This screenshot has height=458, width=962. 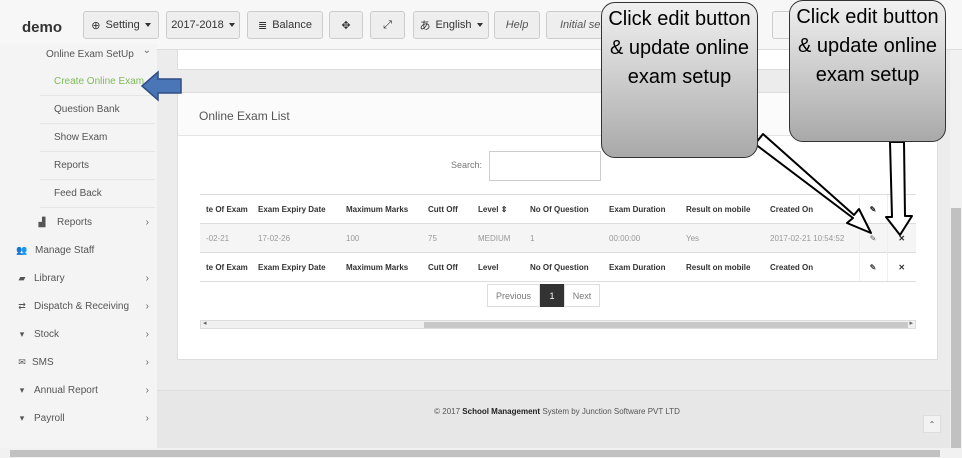 I want to click on sidebar-item-question-bank: Question Bank, so click(x=97, y=110).